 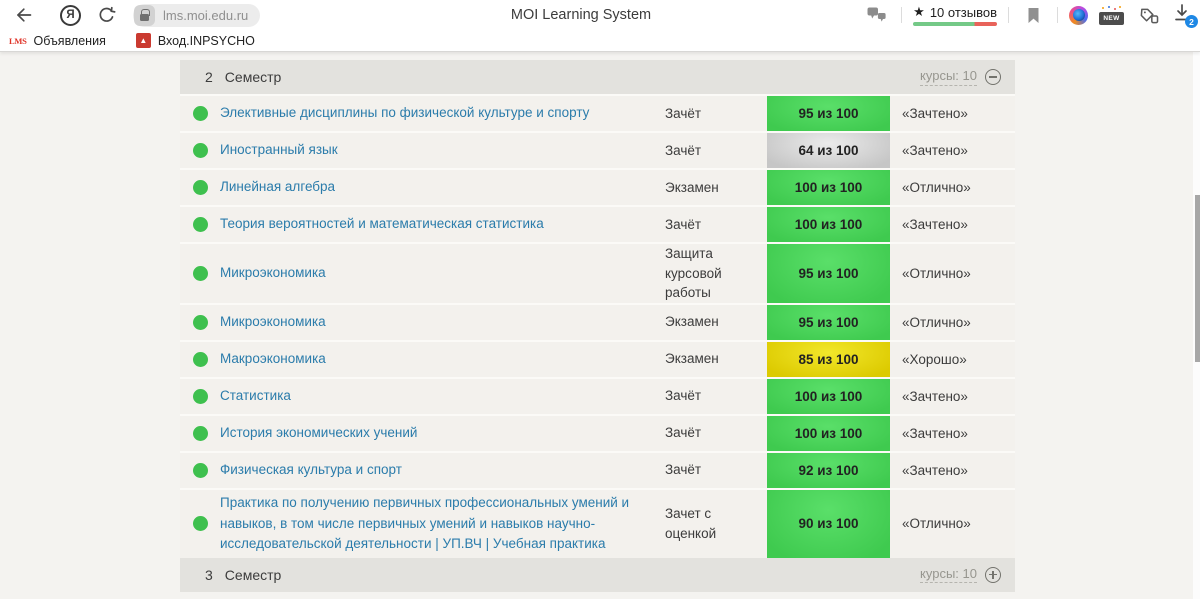 I want to click on tag-icon, so click(x=1149, y=15).